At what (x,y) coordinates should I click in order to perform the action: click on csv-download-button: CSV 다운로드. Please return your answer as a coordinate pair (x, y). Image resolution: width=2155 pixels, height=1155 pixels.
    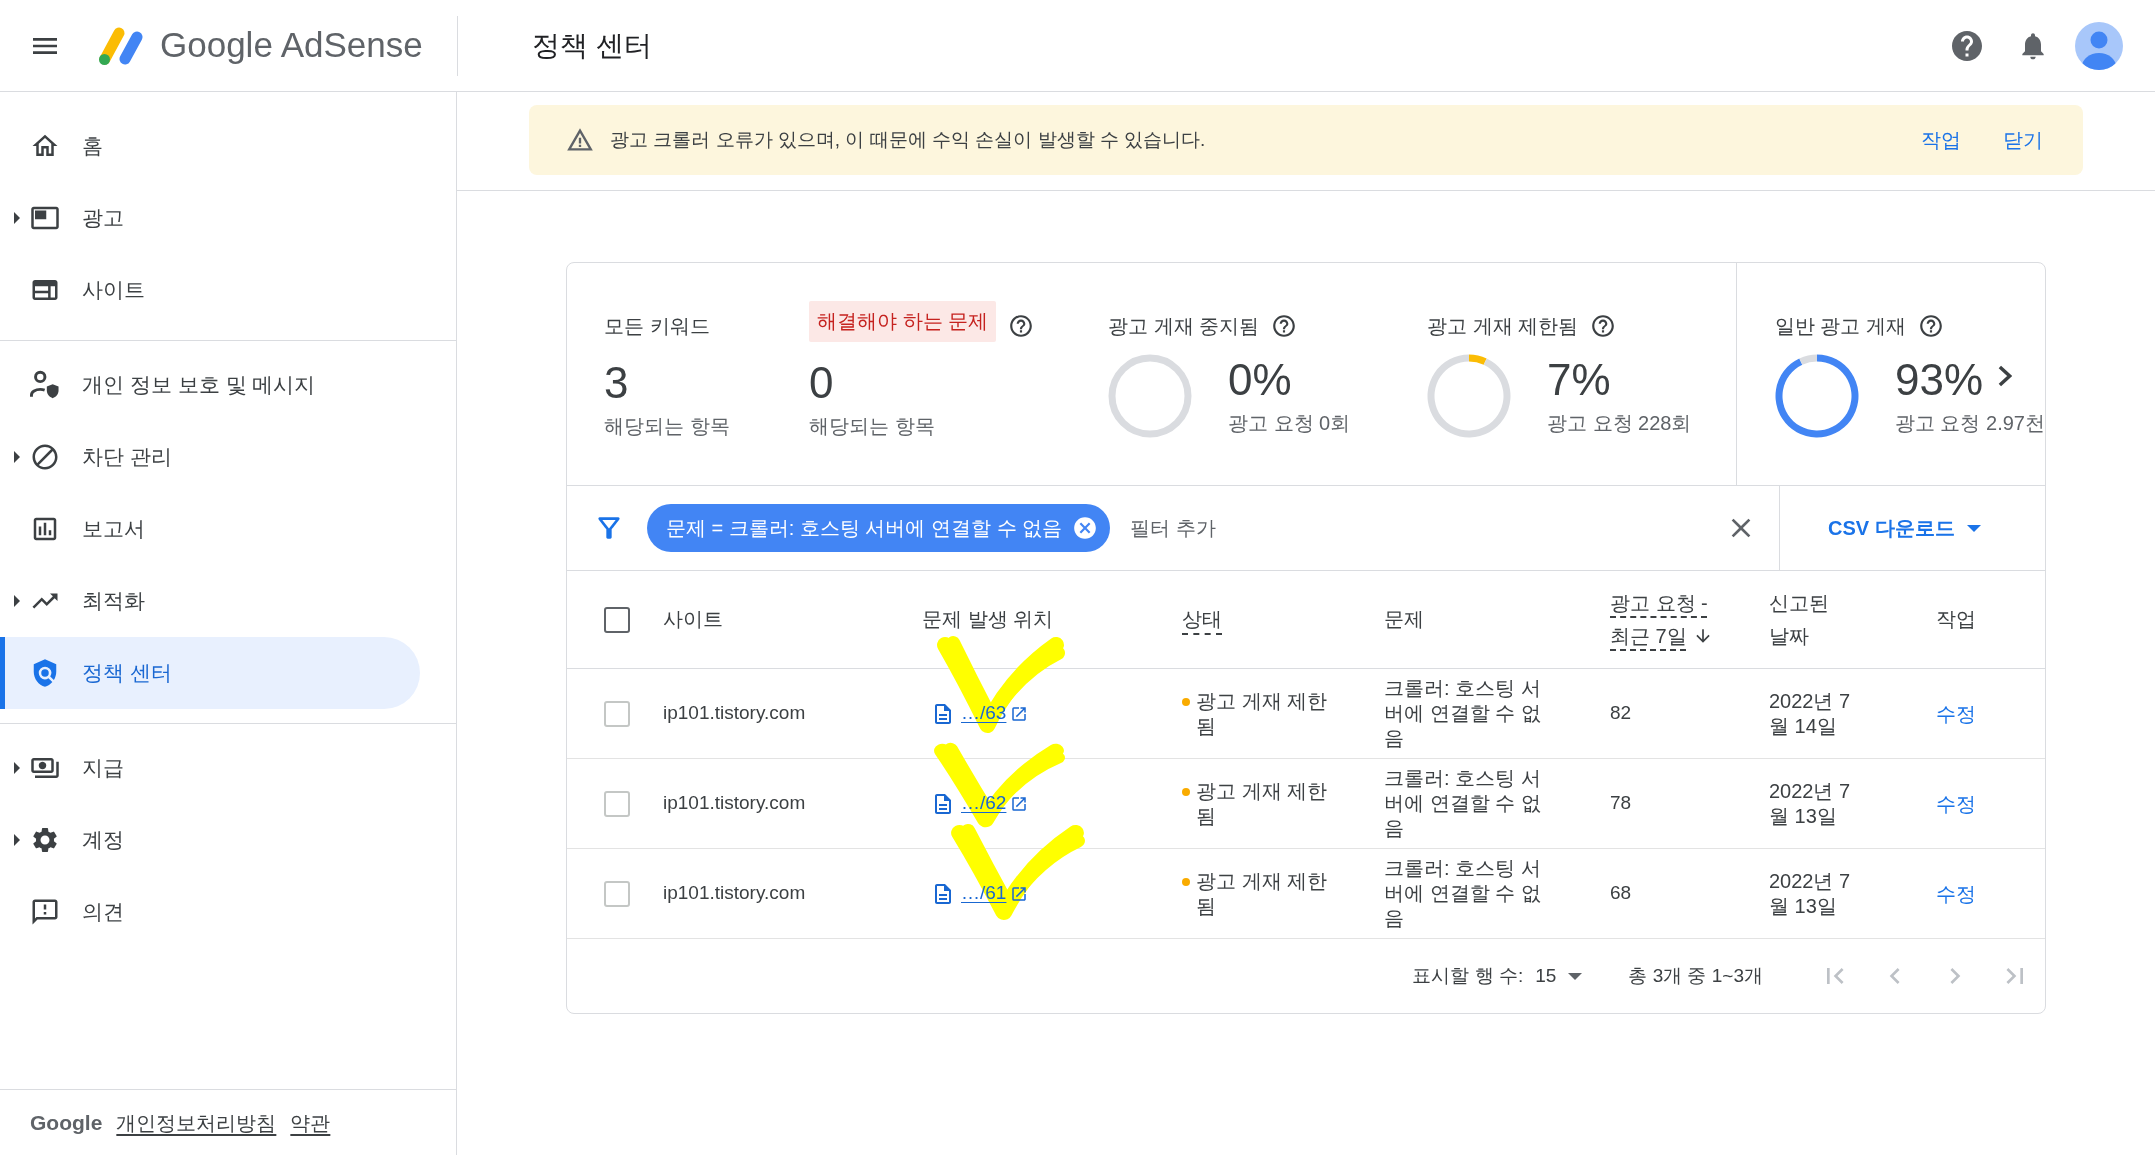
    Looking at the image, I should click on (1904, 528).